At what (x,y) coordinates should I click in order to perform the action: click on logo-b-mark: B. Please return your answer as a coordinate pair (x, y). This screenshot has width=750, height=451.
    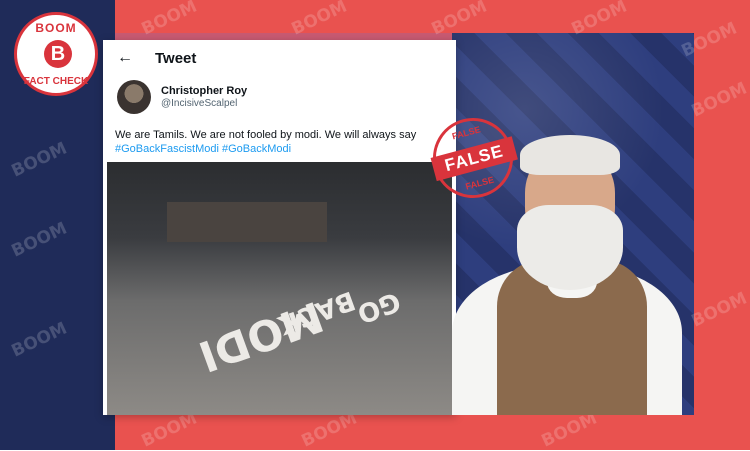
    Looking at the image, I should click on (58, 54).